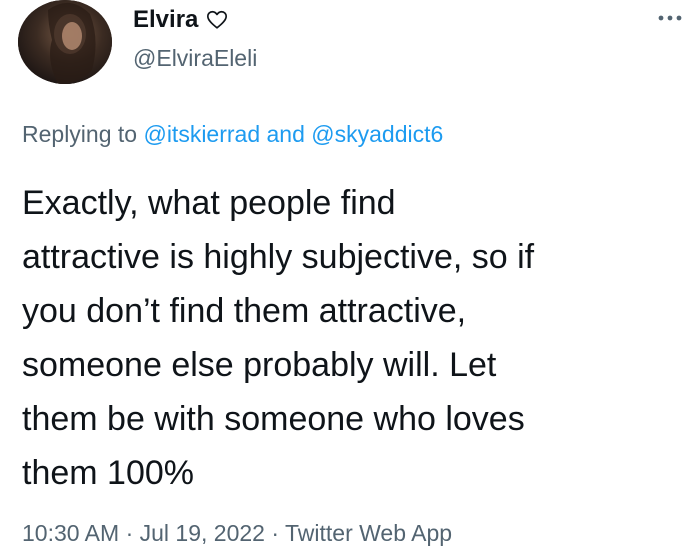 The image size is (700, 560). Describe the element at coordinates (244, 311) in the screenshot. I see `tweet-text-line: you don’t find them attractive,` at that location.